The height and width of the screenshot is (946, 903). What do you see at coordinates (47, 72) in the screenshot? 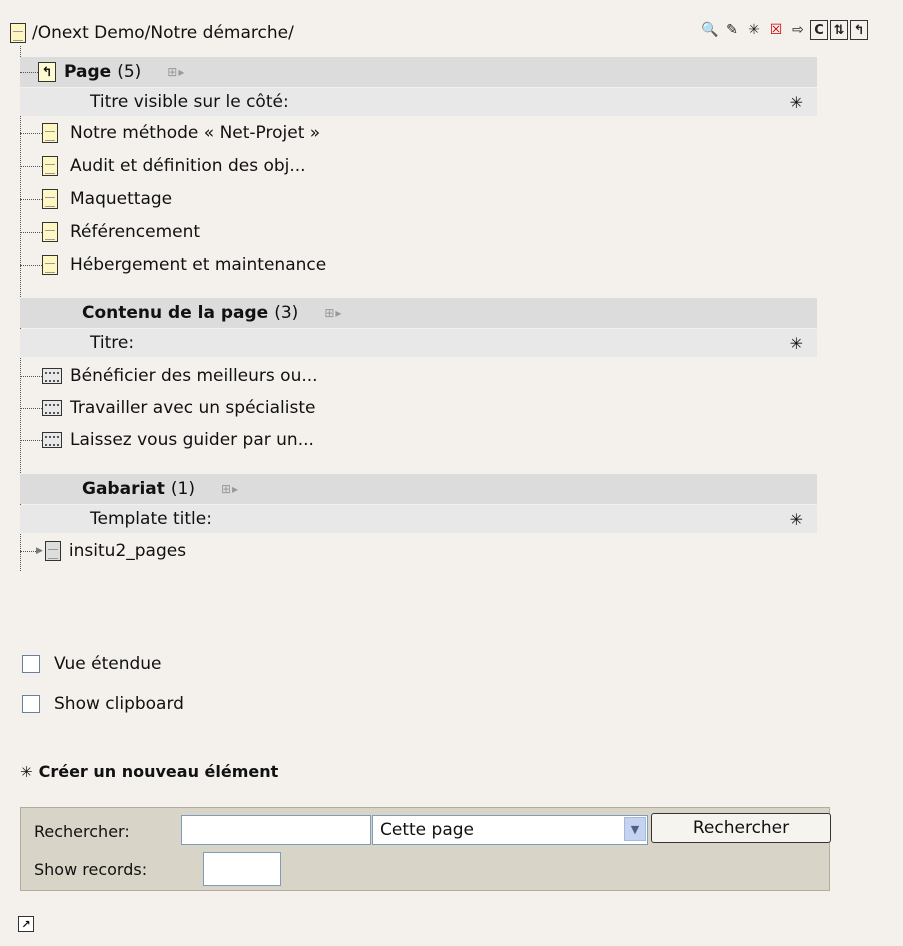
I see `page-up-icon: ↰` at bounding box center [47, 72].